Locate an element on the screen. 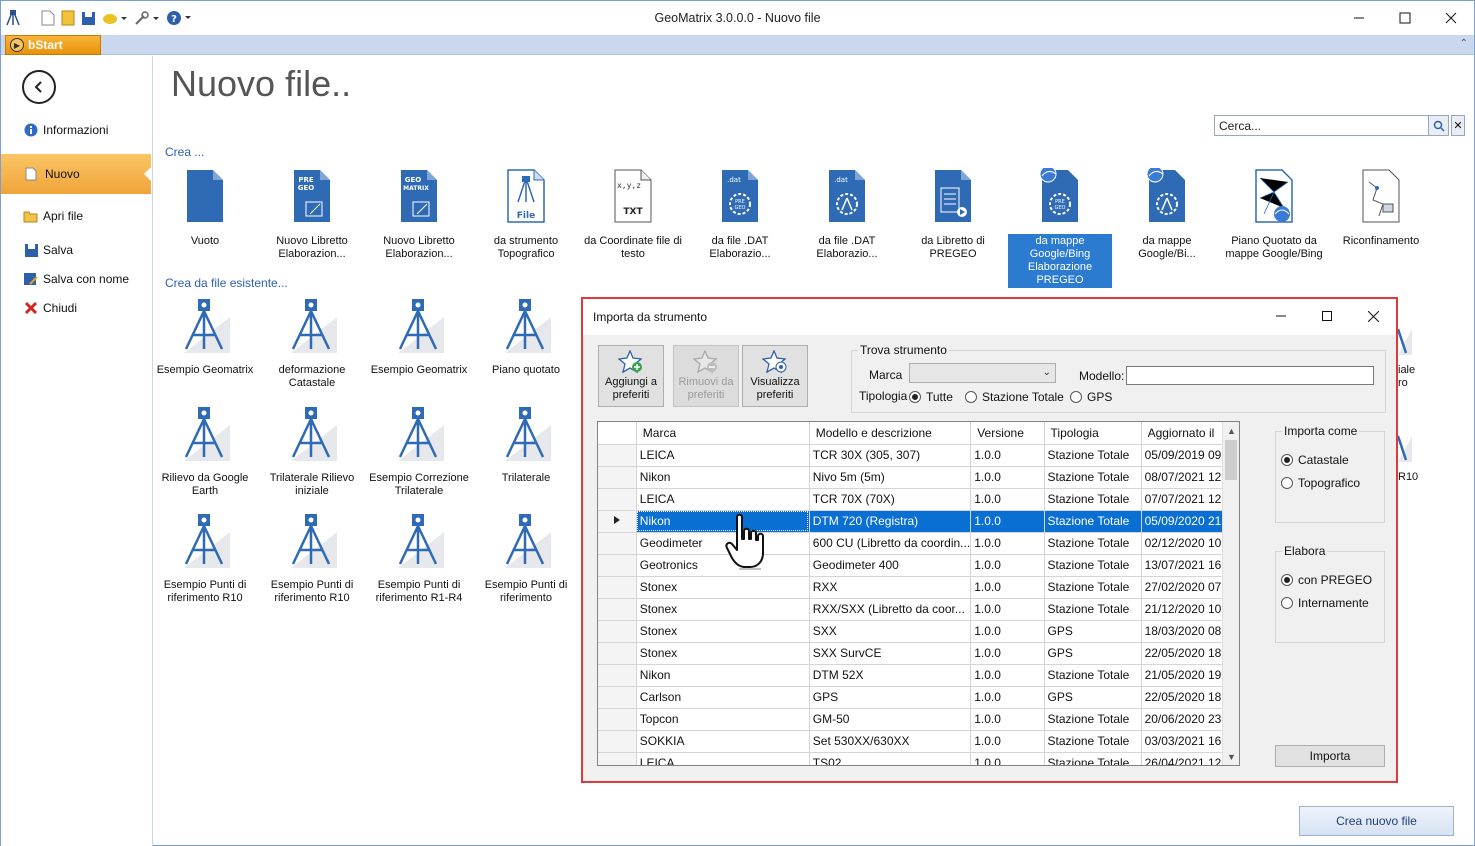 The image size is (1475, 846). radio-gps: GPS is located at coordinates (1091, 397).